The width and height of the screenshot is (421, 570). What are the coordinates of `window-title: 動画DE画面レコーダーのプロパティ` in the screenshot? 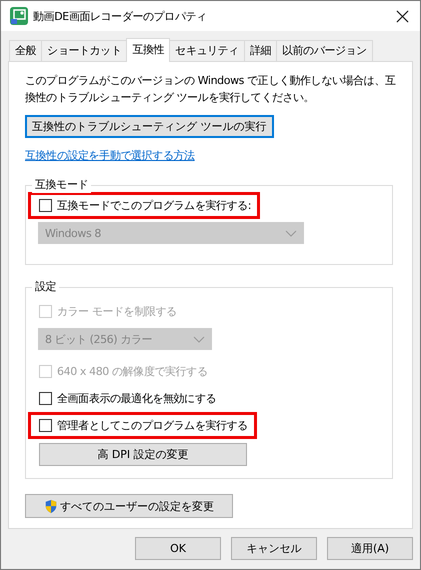 It's located at (120, 16).